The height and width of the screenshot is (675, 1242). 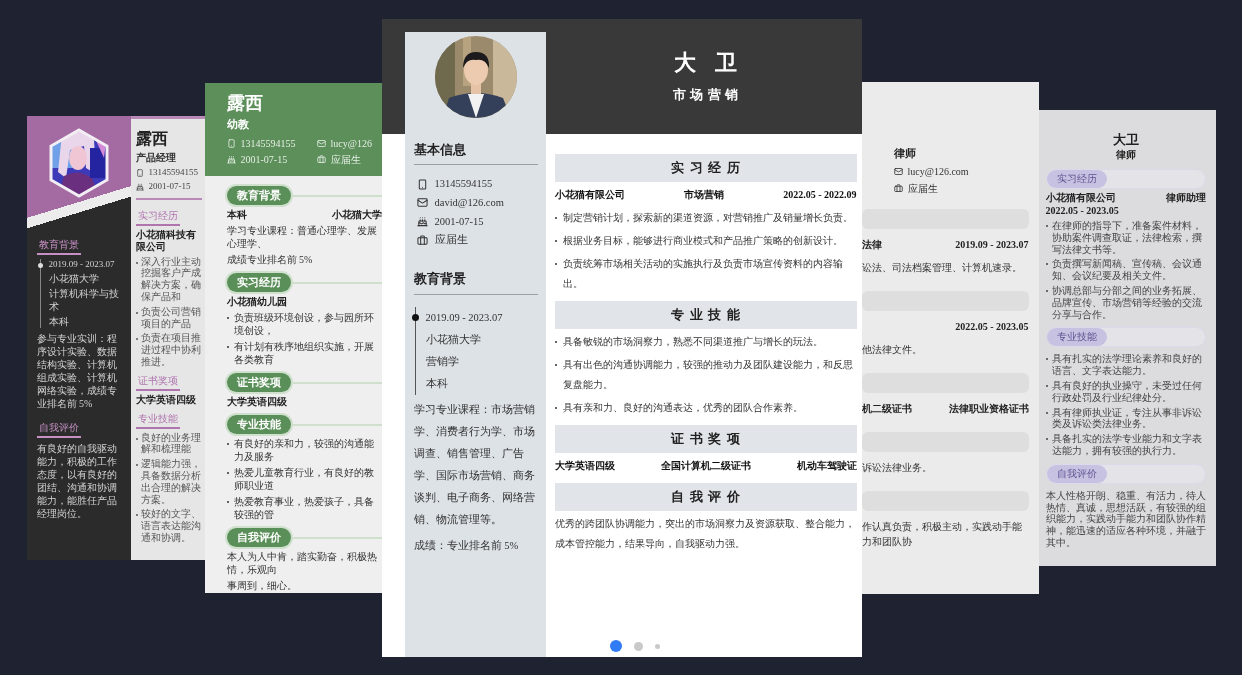 What do you see at coordinates (886, 408) in the screenshot?
I see `entry-text: 机二级证书` at bounding box center [886, 408].